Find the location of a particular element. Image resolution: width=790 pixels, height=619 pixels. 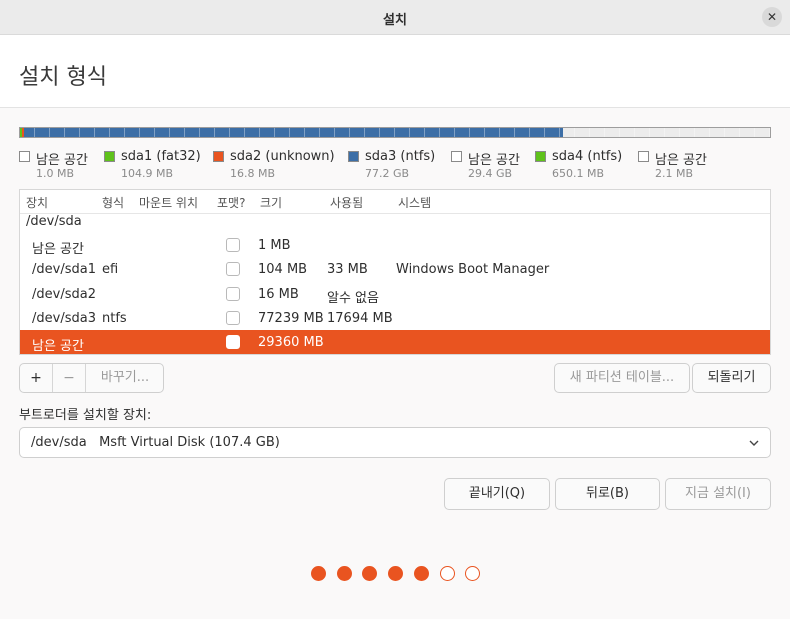

row-used: 17694 MB is located at coordinates (360, 318).